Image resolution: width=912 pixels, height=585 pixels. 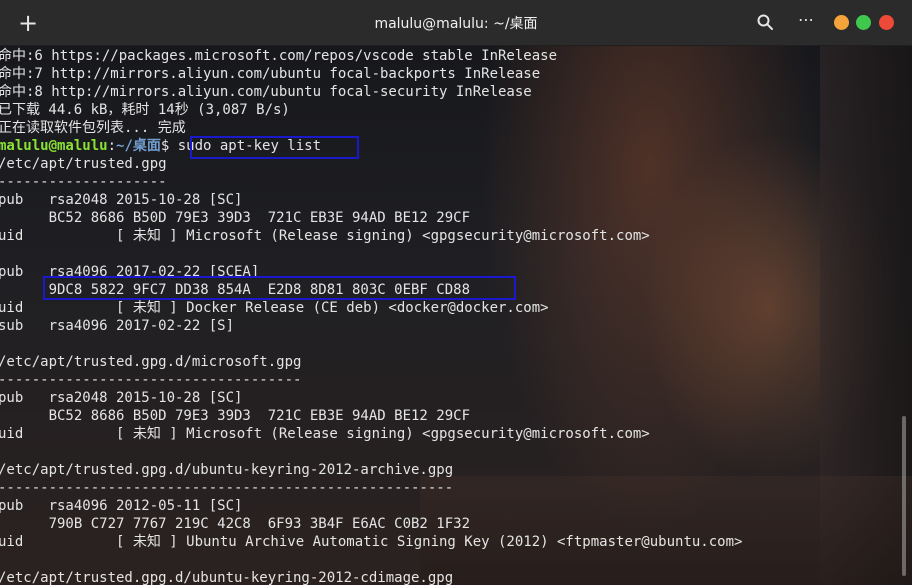 I want to click on close-button, so click(x=886, y=22).